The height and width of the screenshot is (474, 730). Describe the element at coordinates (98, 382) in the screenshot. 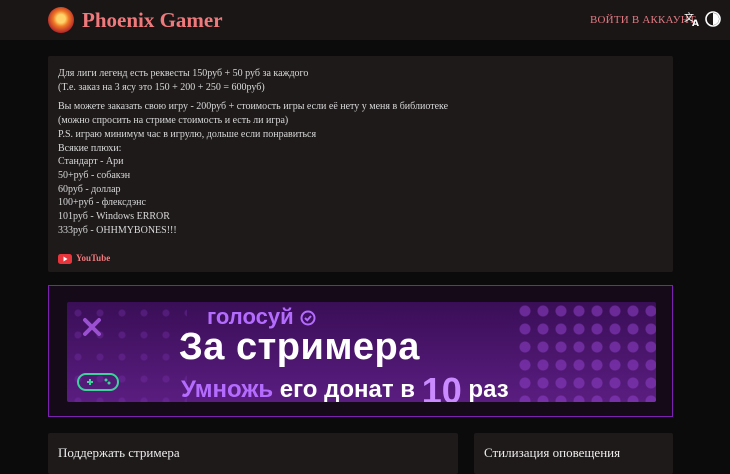

I see `gamepad-icon` at that location.